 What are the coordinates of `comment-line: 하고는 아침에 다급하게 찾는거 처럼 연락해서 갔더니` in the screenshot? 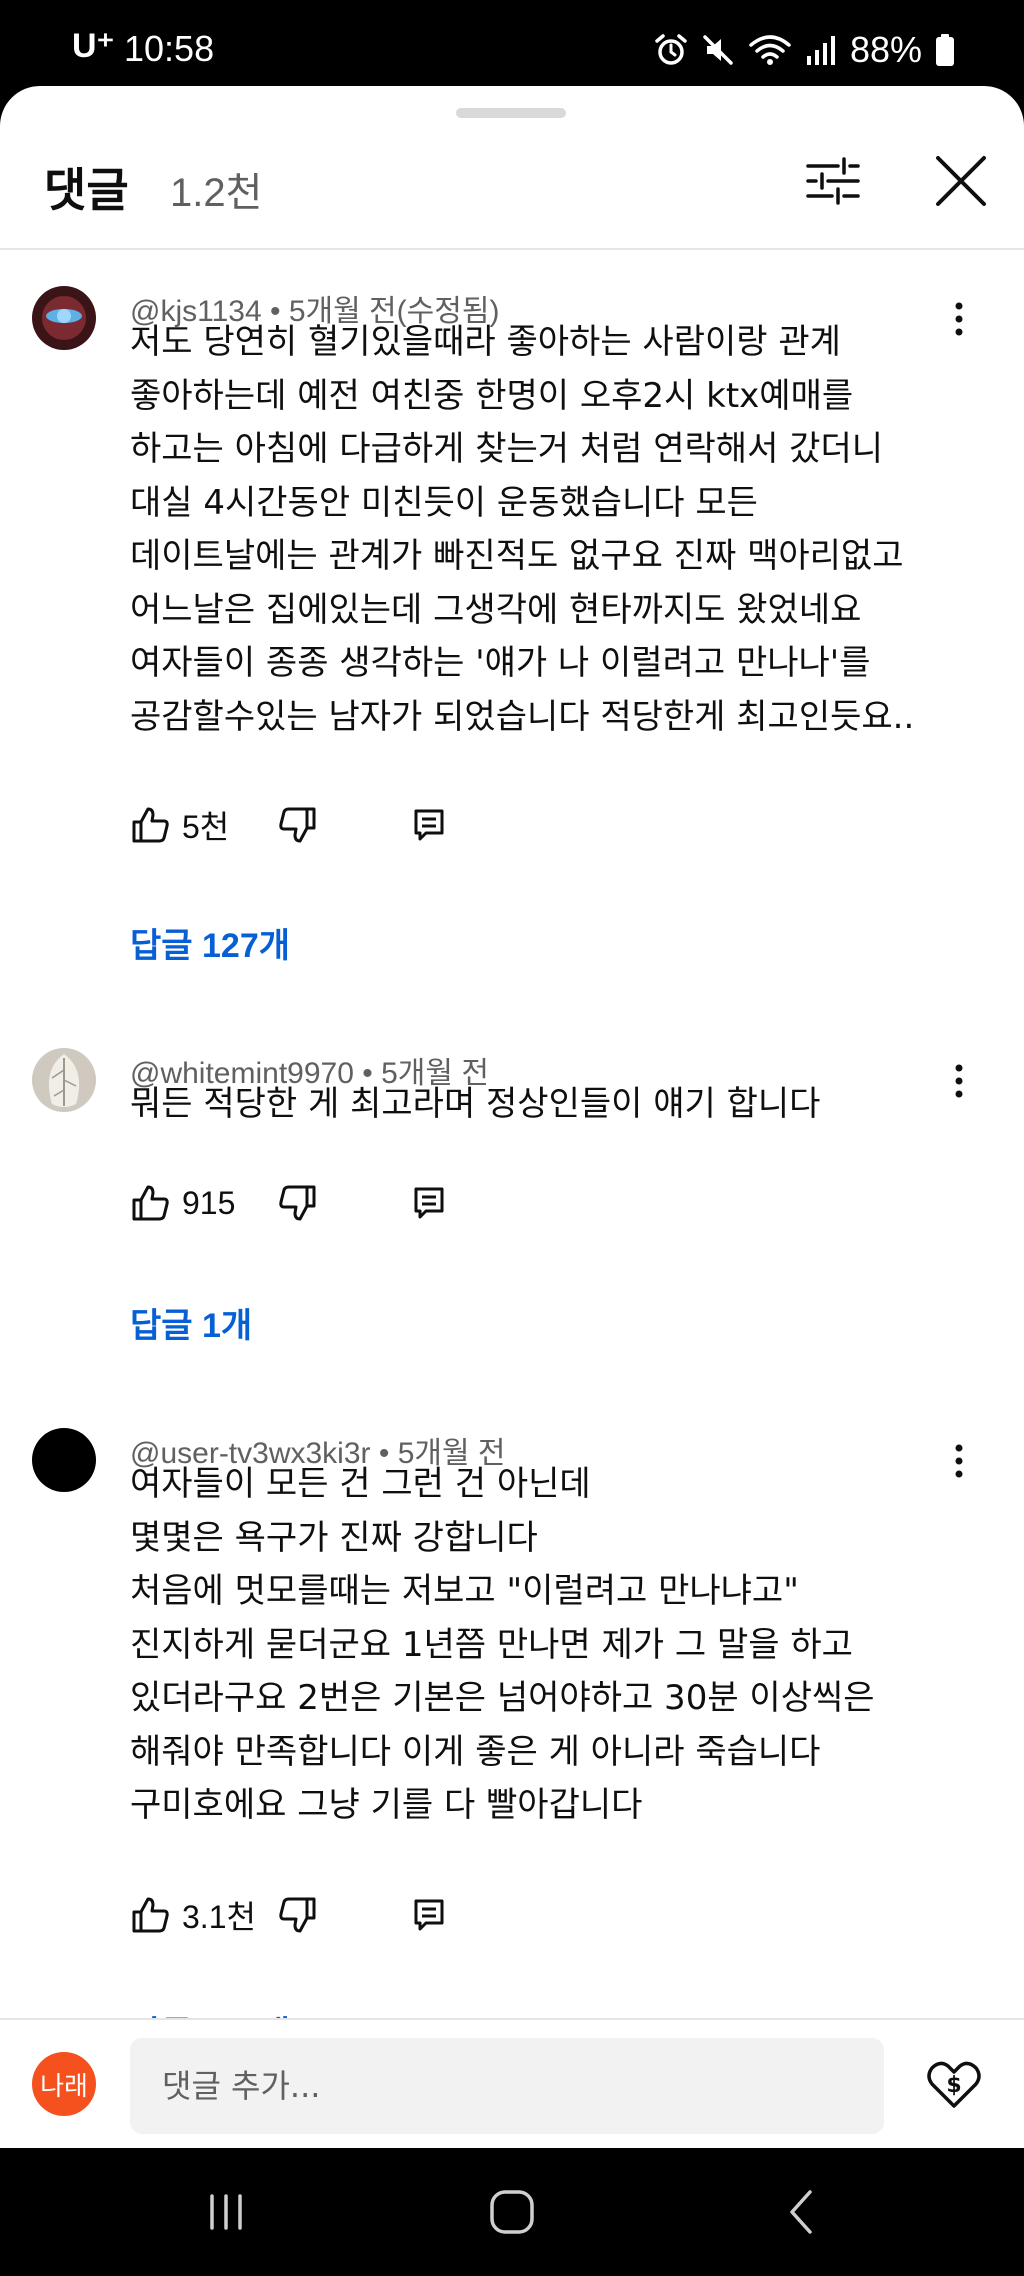 It's located at (507, 449).